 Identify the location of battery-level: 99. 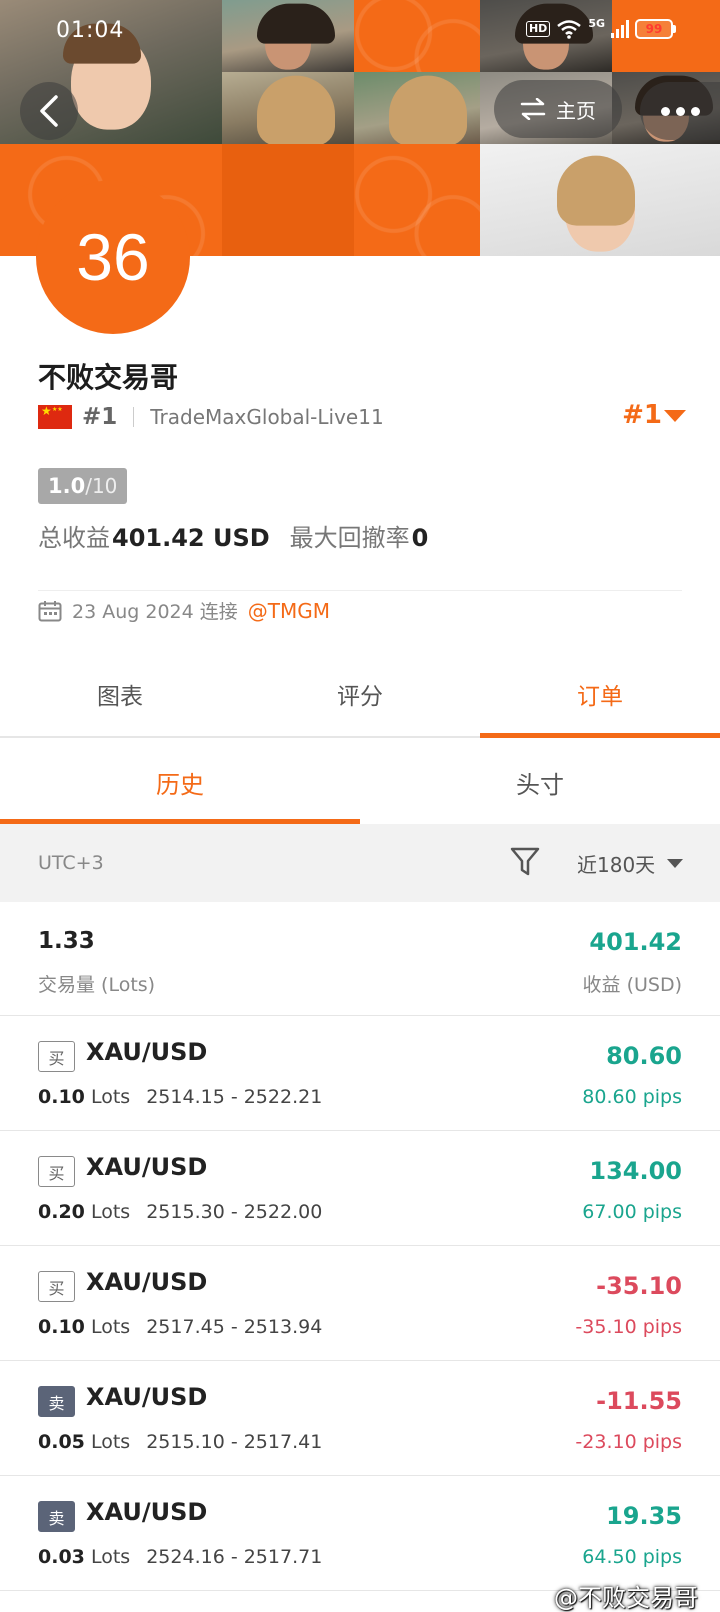
(654, 29).